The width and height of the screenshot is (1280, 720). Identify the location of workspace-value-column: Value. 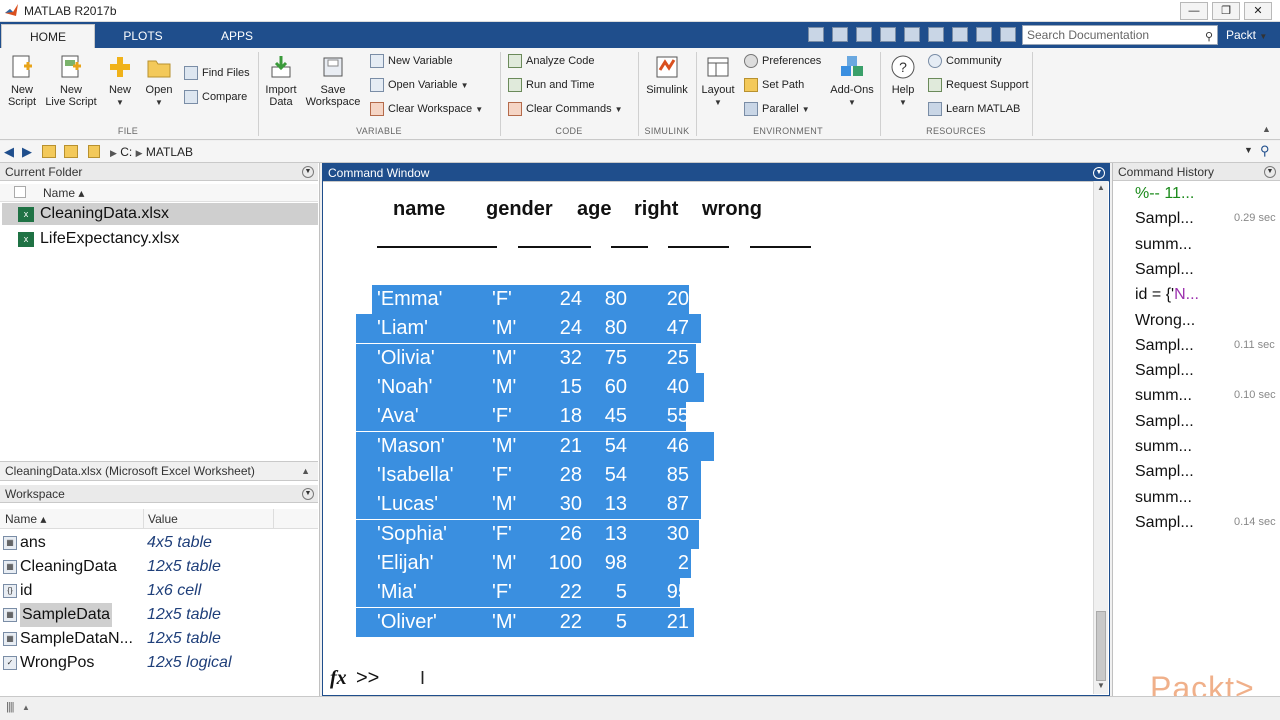
(209, 519).